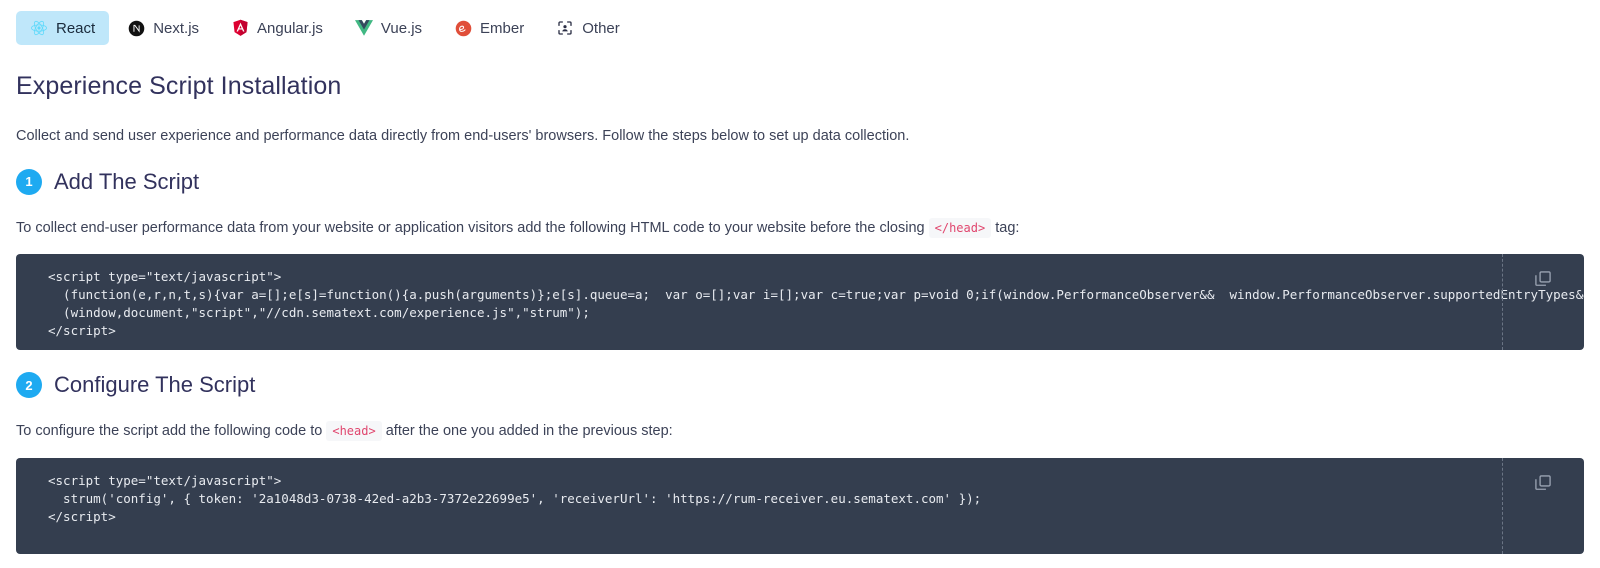 This screenshot has height=568, width=1600. What do you see at coordinates (176, 28) in the screenshot?
I see `tab-label: Next.js` at bounding box center [176, 28].